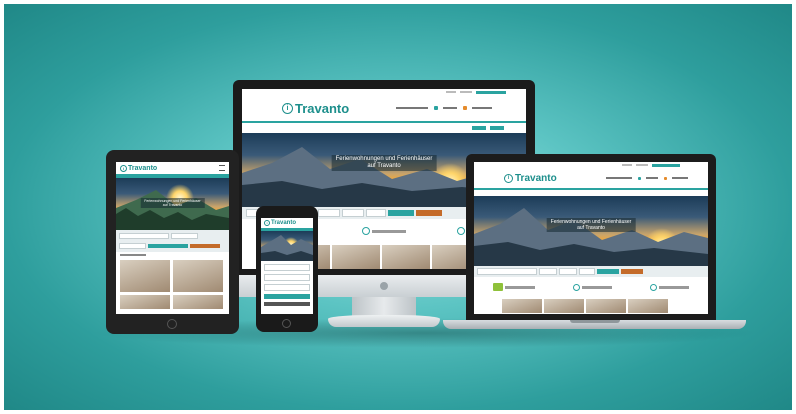 Image resolution: width=796 pixels, height=414 pixels. I want to click on section-title, so click(133, 255).